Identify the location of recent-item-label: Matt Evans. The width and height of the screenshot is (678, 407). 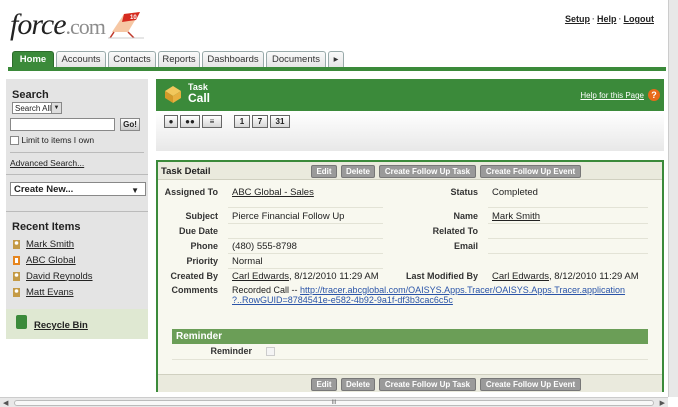
(50, 292).